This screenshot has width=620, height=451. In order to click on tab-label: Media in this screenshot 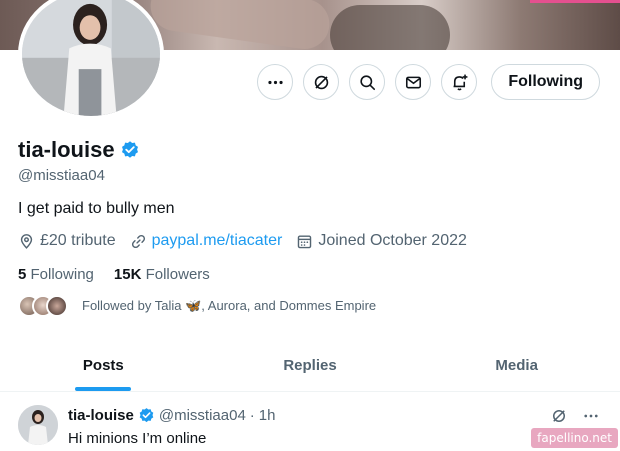, I will do `click(516, 365)`.